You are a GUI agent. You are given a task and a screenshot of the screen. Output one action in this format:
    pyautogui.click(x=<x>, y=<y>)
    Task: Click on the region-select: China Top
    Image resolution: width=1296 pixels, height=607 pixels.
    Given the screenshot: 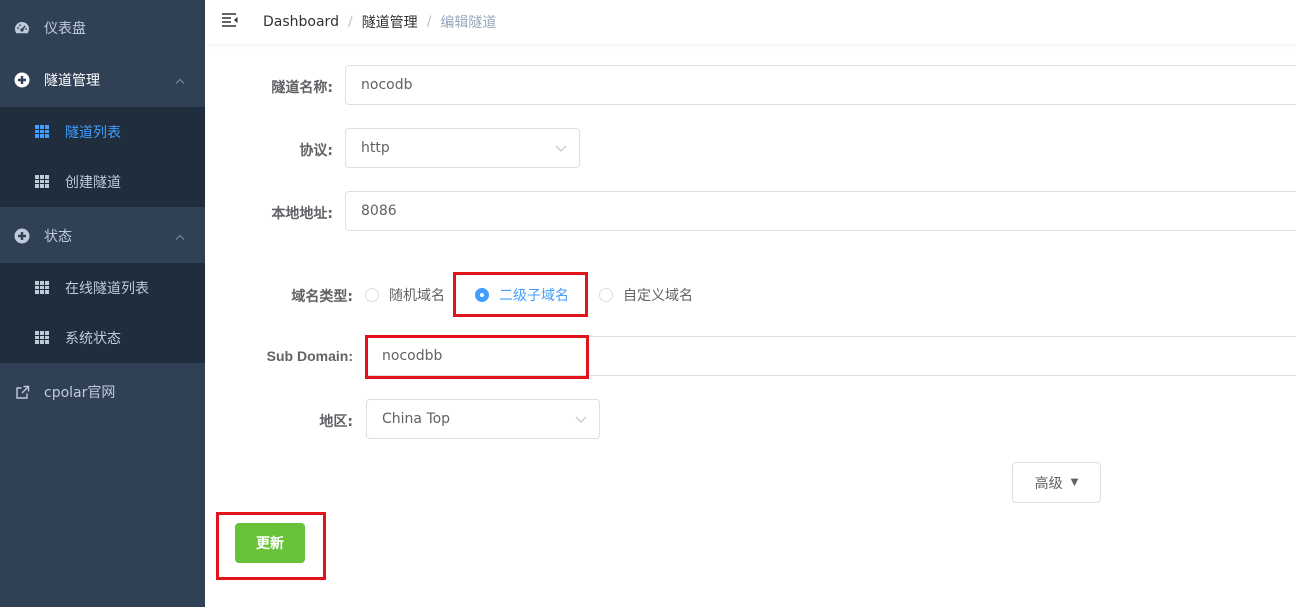 What is the action you would take?
    pyautogui.click(x=483, y=419)
    